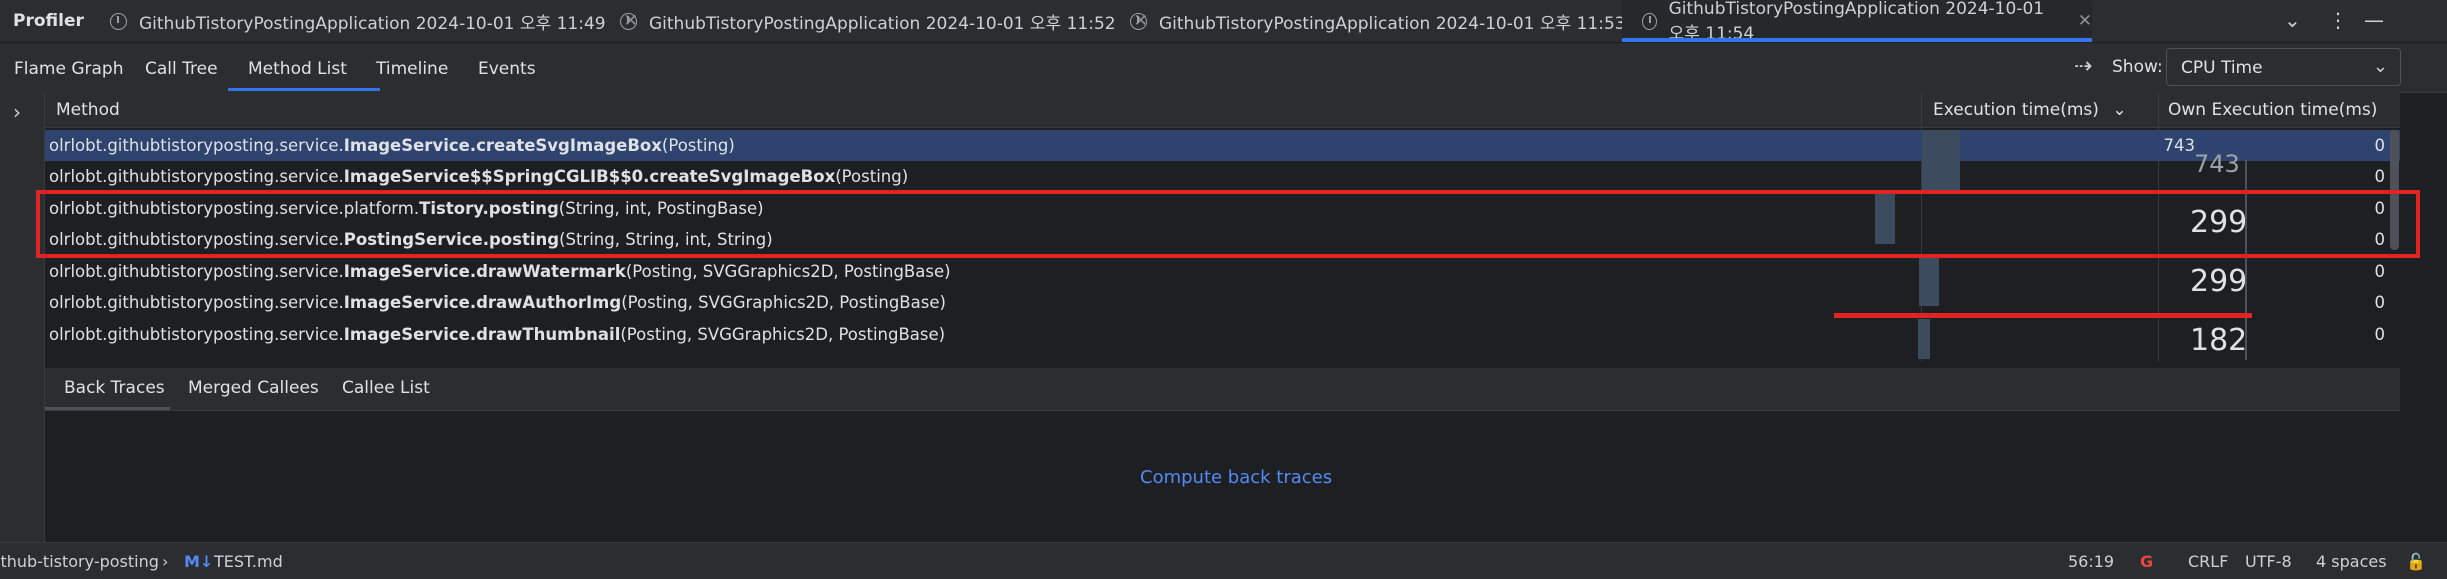 The image size is (2447, 579). I want to click on active-subtab-indicator, so click(304, 89).